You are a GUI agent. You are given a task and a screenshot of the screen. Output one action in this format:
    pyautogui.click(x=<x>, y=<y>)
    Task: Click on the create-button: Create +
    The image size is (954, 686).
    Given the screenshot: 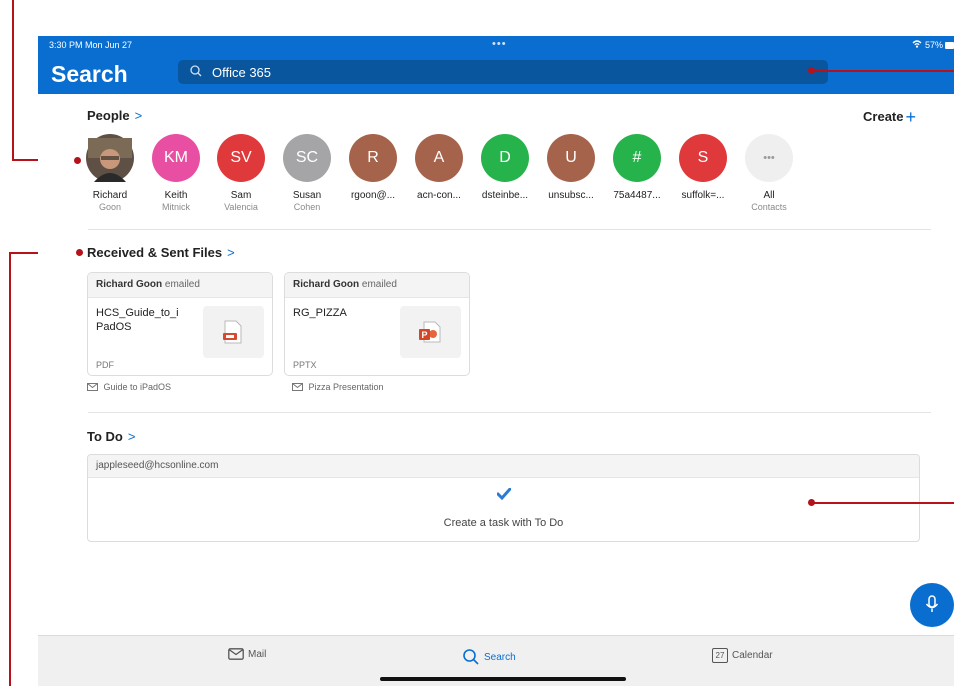 What is the action you would take?
    pyautogui.click(x=889, y=117)
    